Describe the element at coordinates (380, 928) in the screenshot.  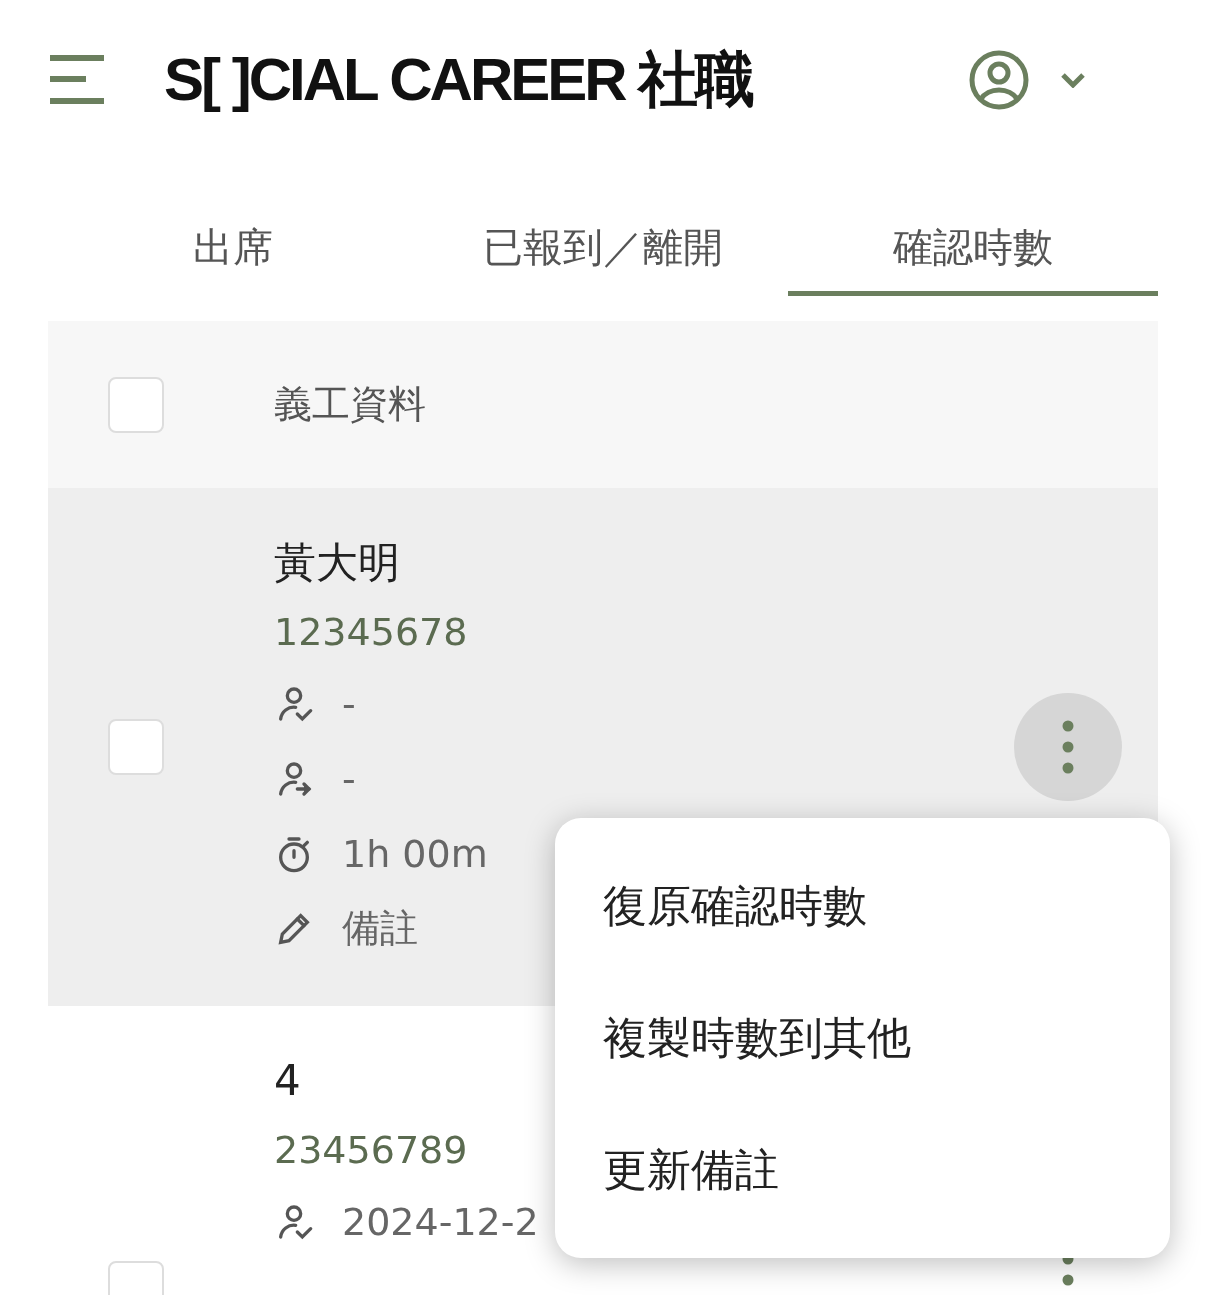
I see `detail-text: 備註` at that location.